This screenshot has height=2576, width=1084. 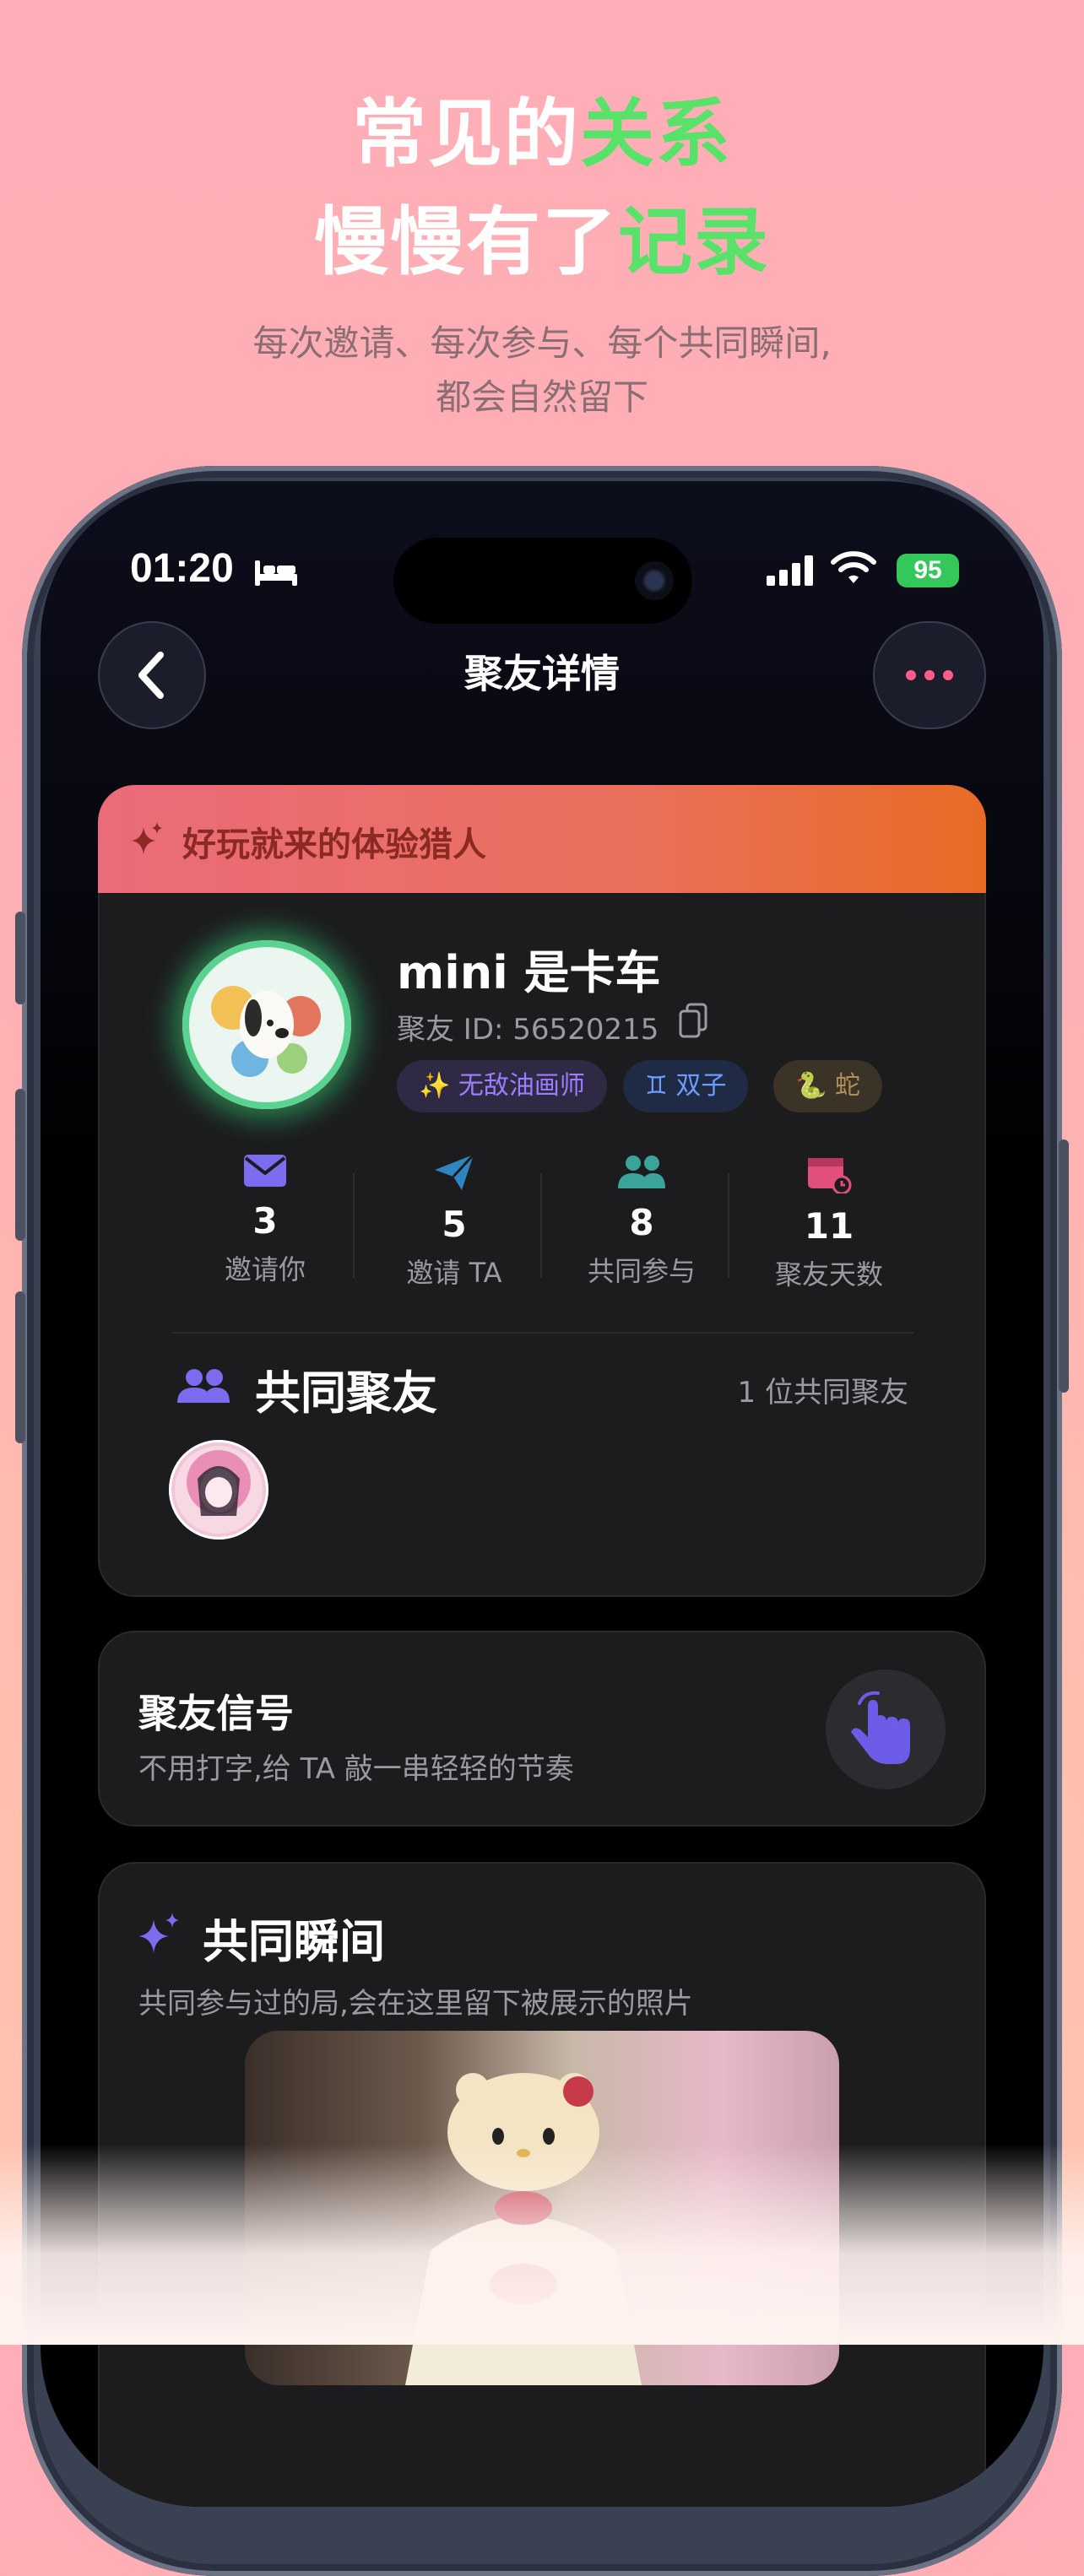 What do you see at coordinates (415, 2004) in the screenshot?
I see `moments-subtitle: 共同参与过的局,会在这里留下被展示的照片` at bounding box center [415, 2004].